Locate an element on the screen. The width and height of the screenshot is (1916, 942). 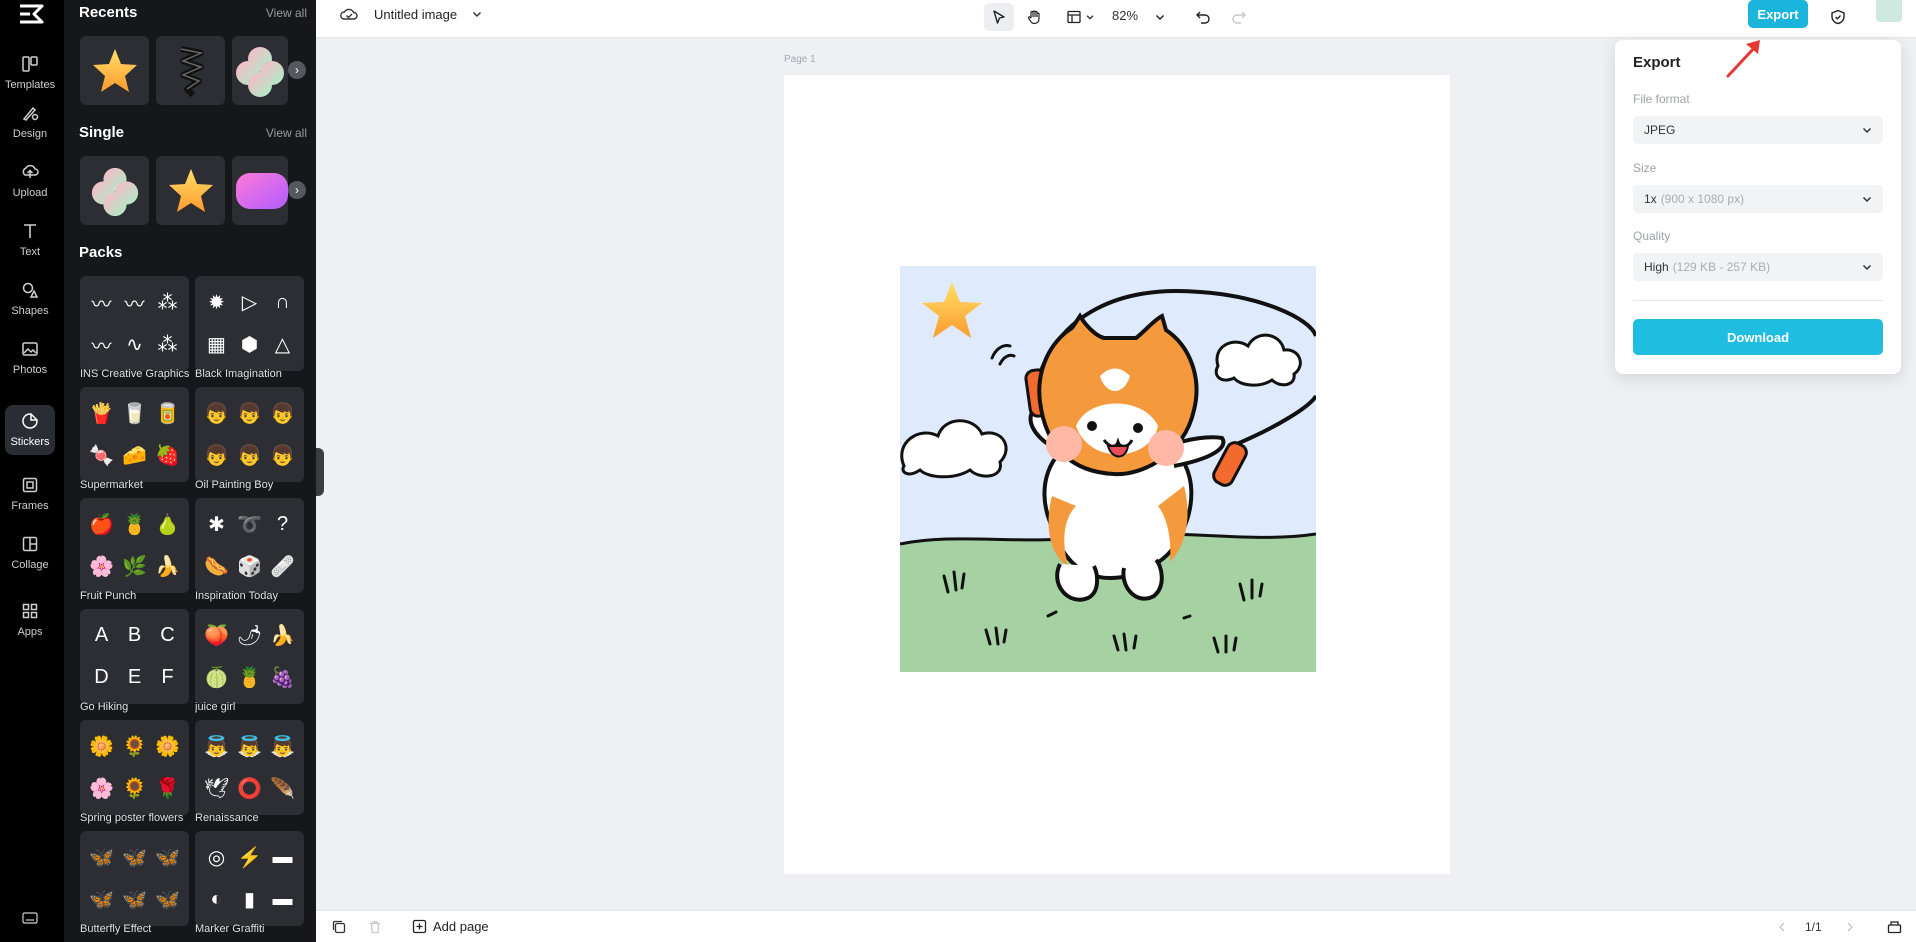
sticker-pack-tile: 🍑 🌶 🍌 🍈 🍍 🍇 is located at coordinates (249, 656).